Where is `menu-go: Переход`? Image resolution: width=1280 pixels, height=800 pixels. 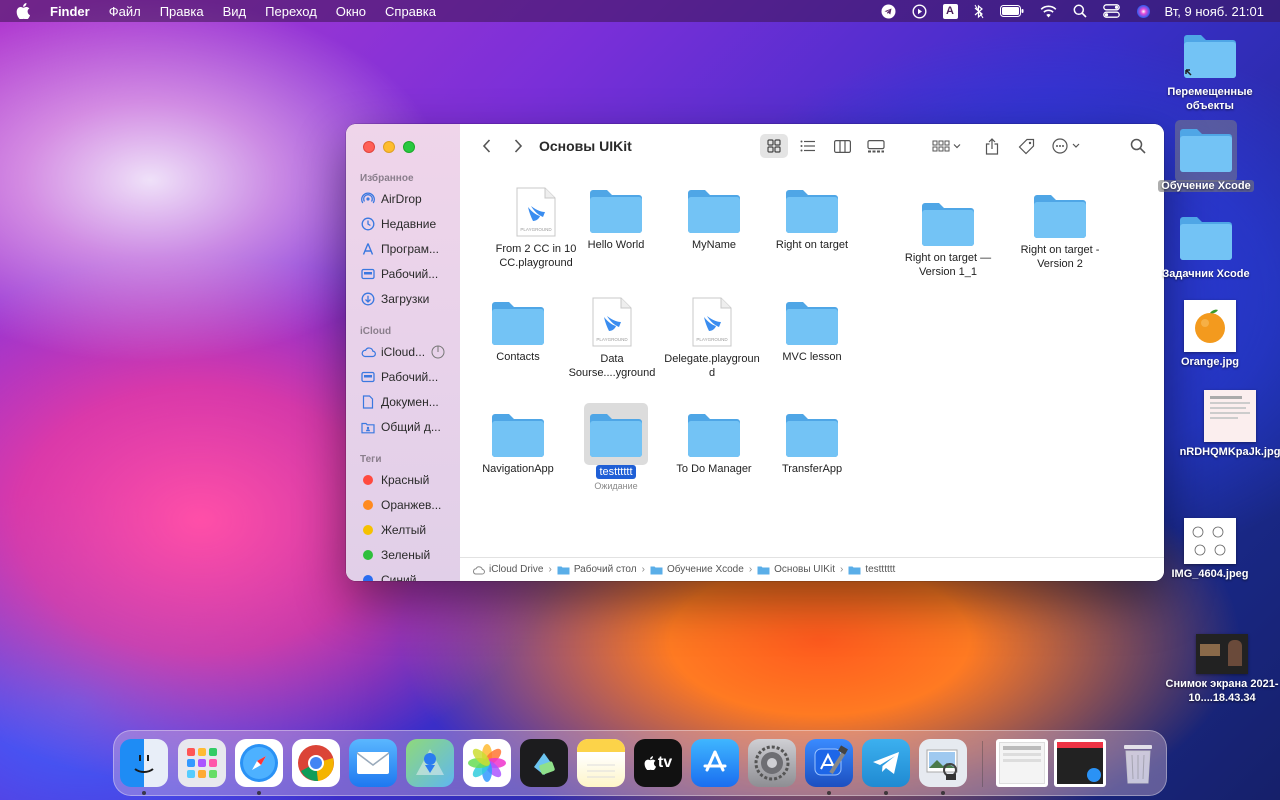 menu-go: Переход is located at coordinates (291, 11).